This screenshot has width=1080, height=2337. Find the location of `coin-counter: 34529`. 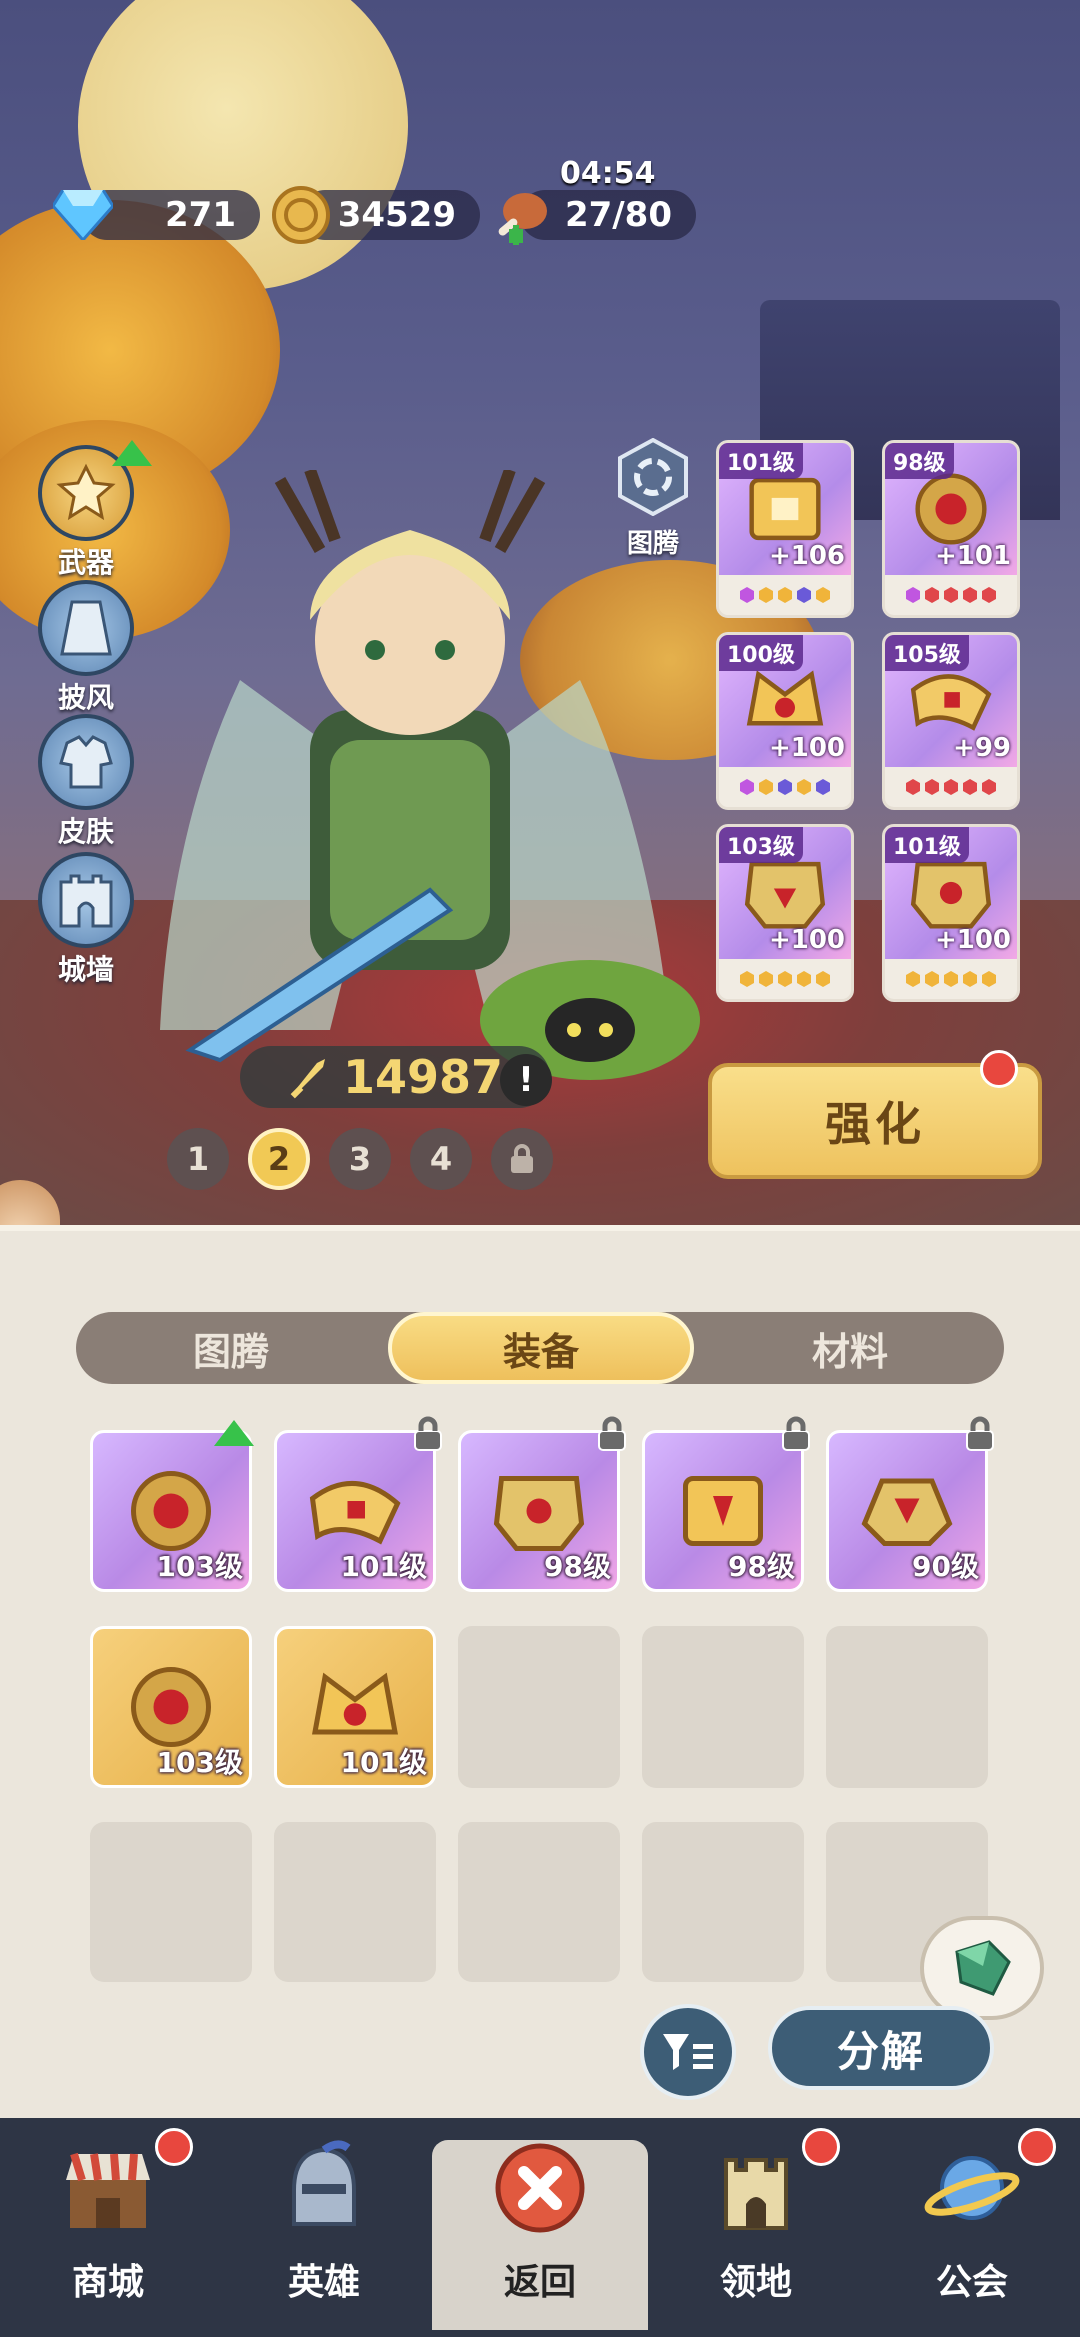

coin-counter: 34529 is located at coordinates (376, 215).